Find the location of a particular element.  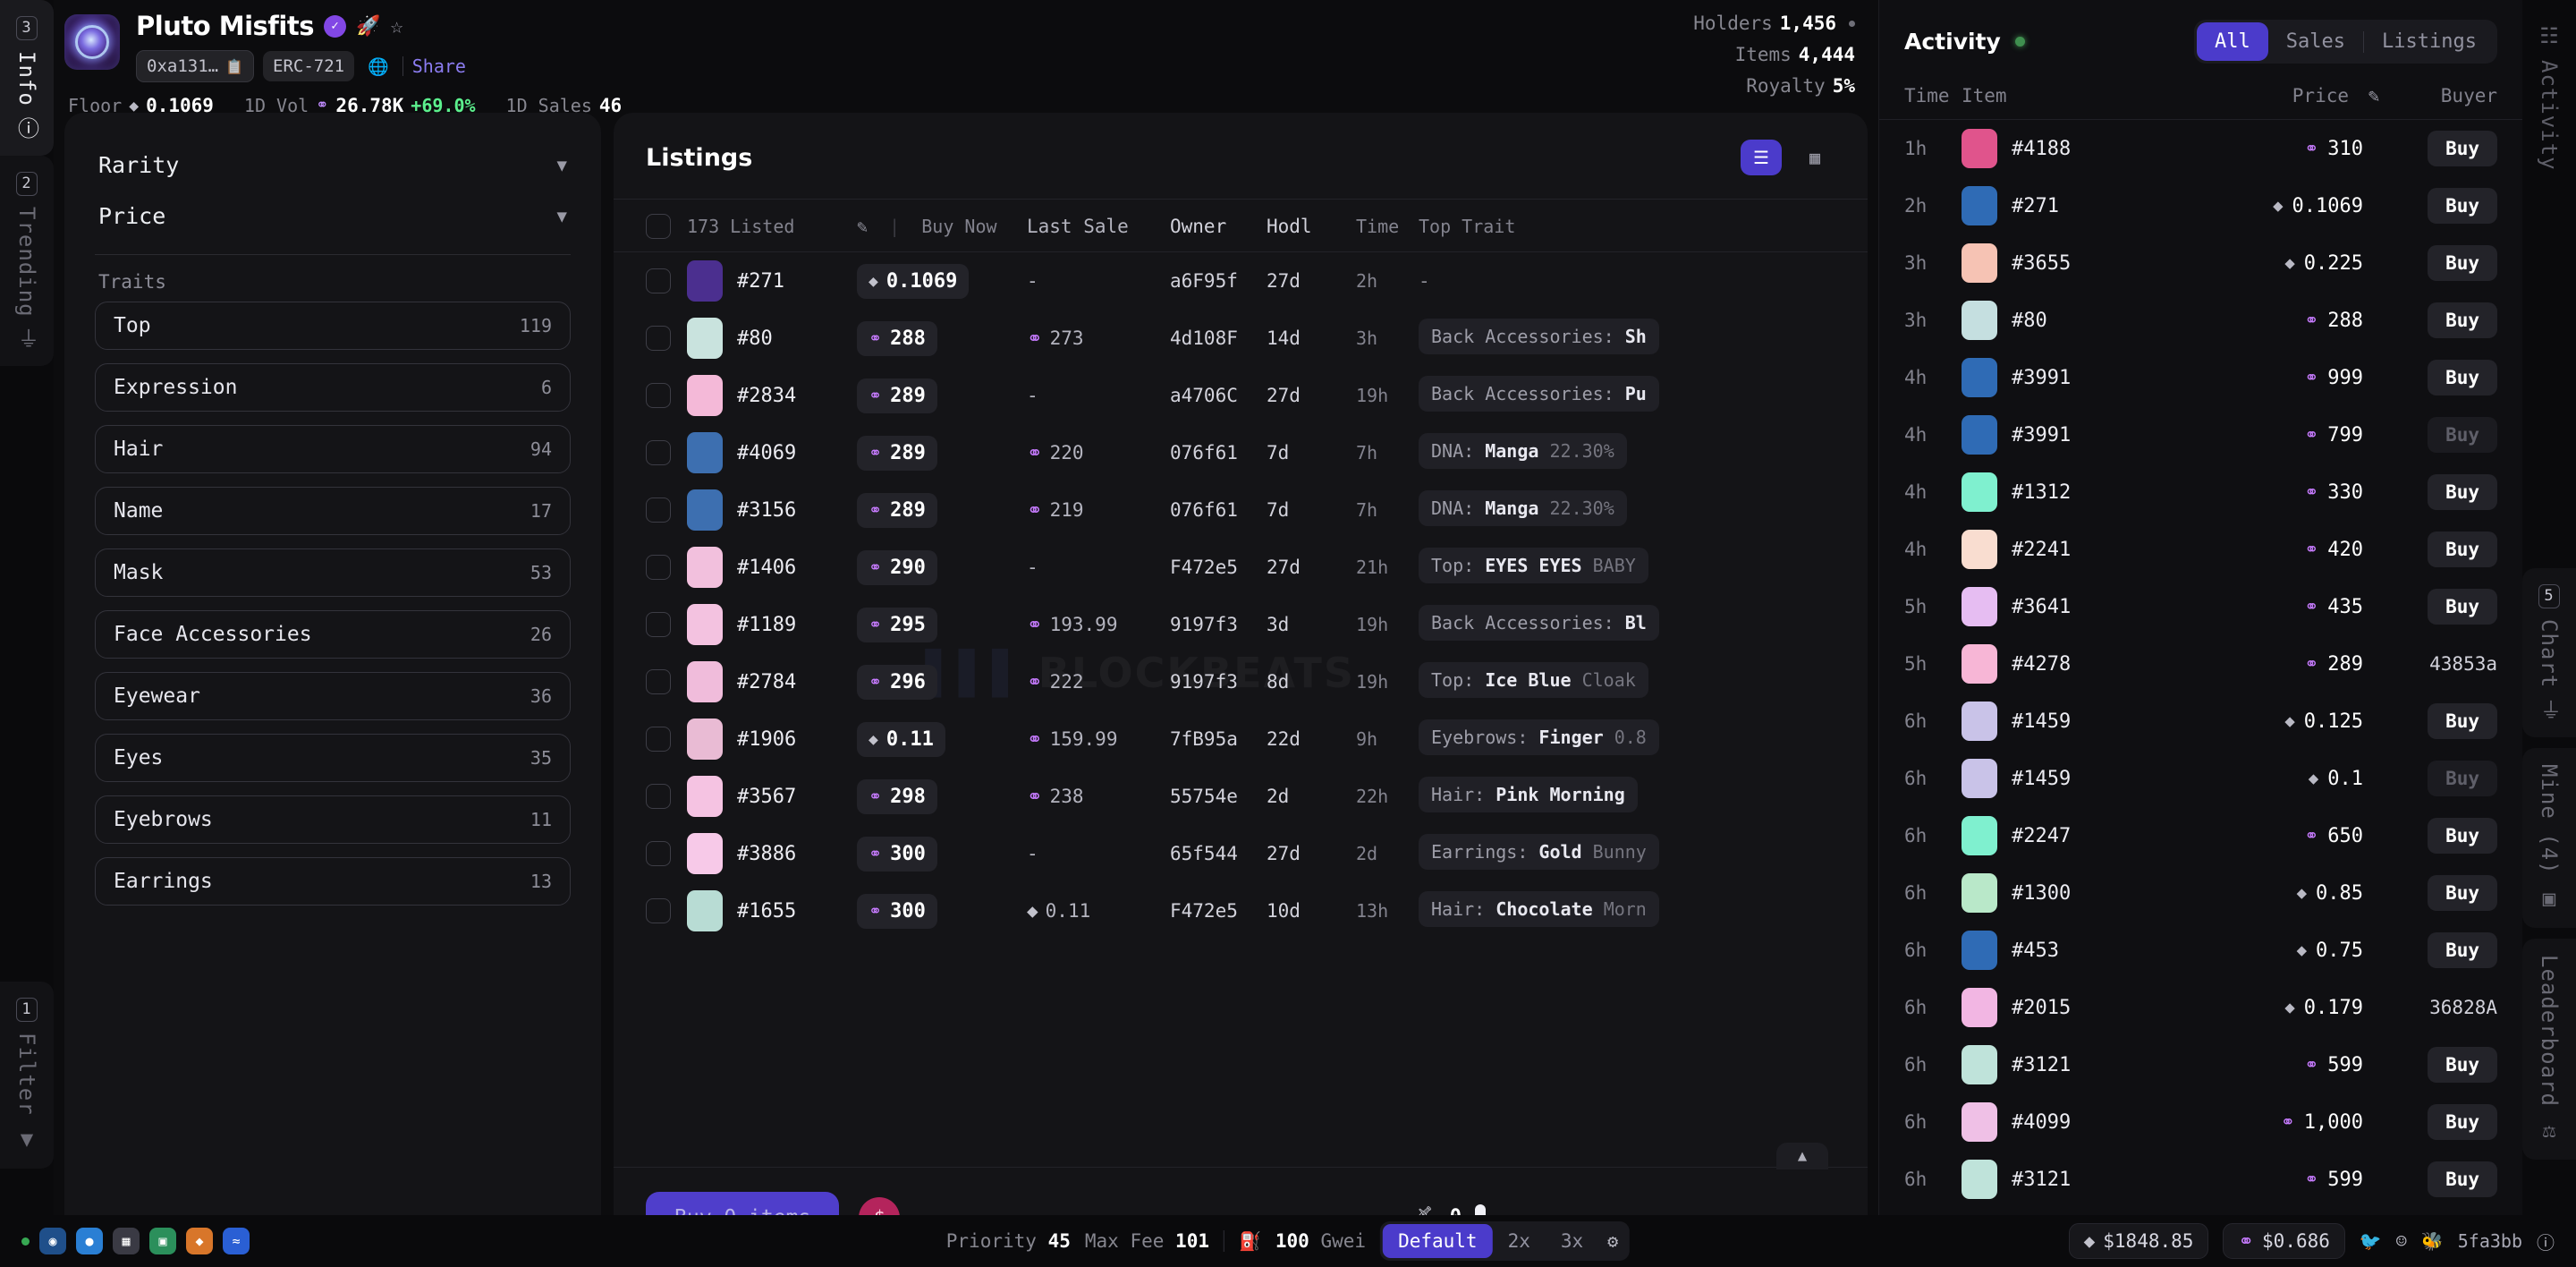

trait-filter-item: Top 119 is located at coordinates (333, 326).